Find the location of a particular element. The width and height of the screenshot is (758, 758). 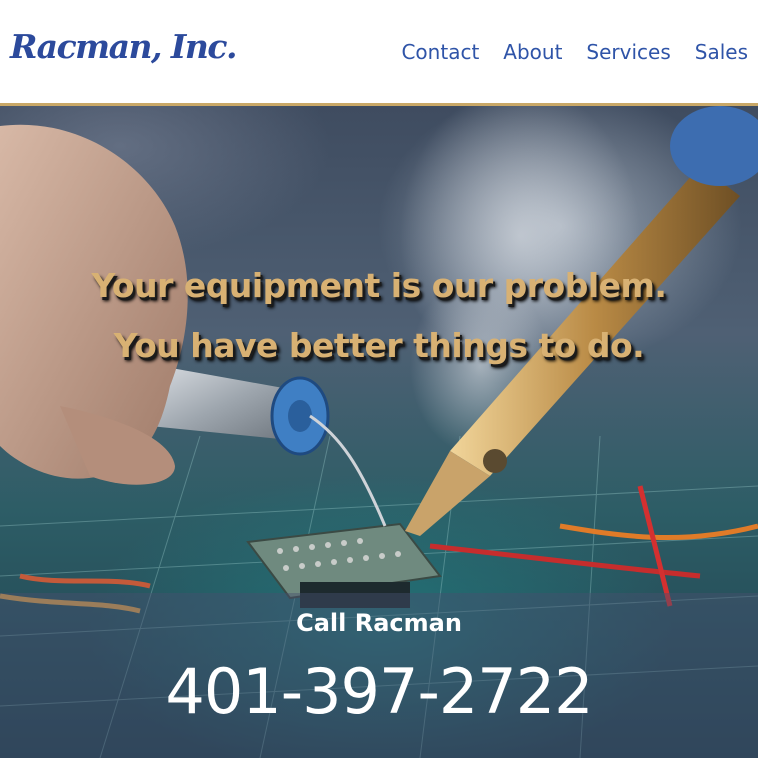

iron-handle is located at coordinates (714, 146).